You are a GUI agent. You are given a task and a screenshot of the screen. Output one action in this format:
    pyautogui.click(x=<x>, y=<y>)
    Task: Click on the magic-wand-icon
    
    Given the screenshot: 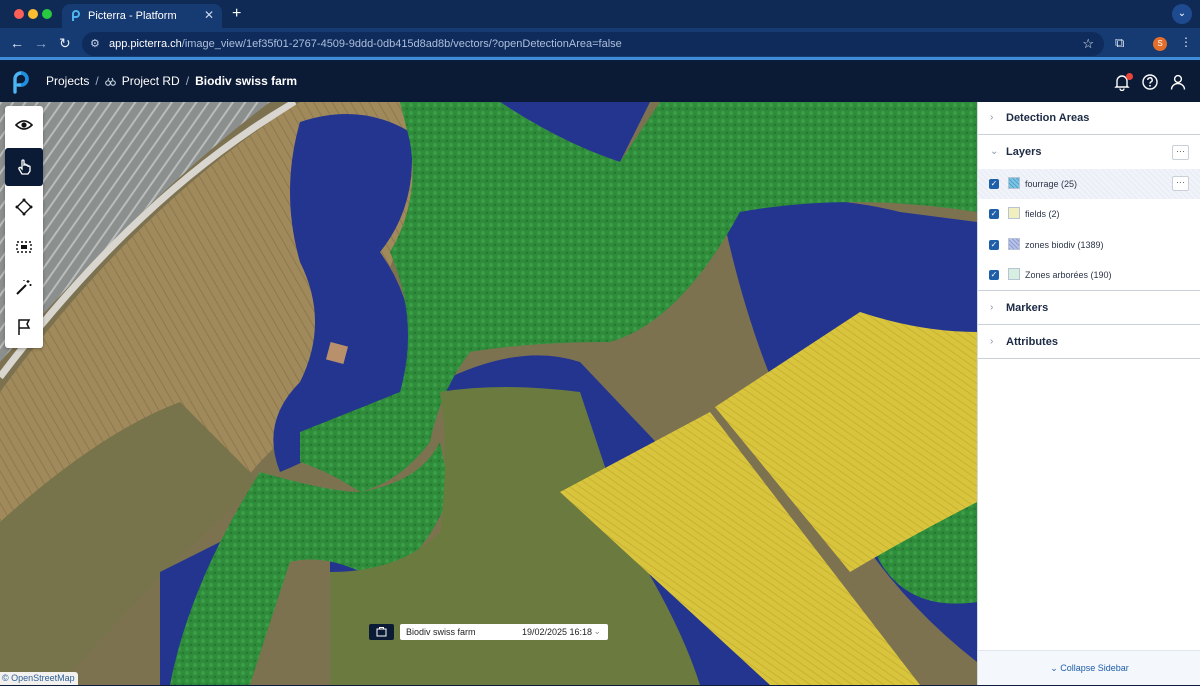 What is the action you would take?
    pyautogui.click(x=24, y=287)
    